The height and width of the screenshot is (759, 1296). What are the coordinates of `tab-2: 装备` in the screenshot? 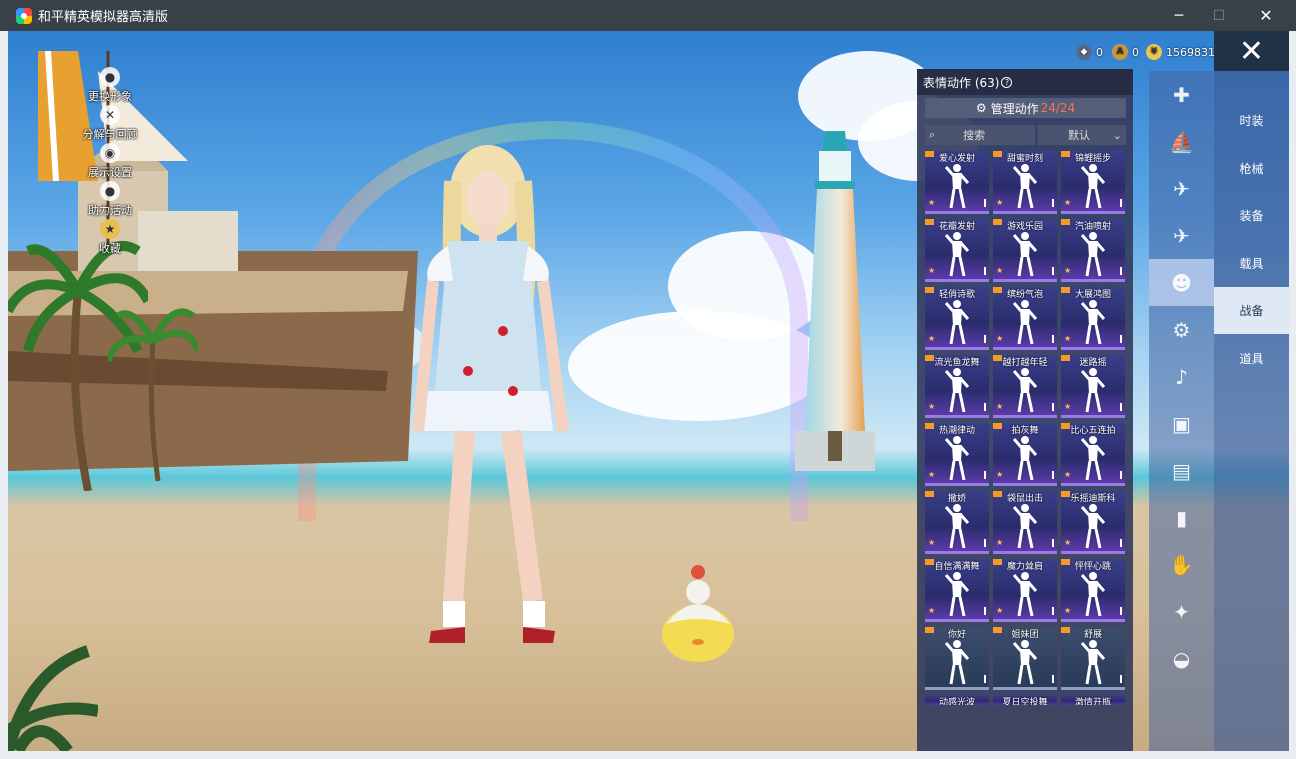 It's located at (1251, 215).